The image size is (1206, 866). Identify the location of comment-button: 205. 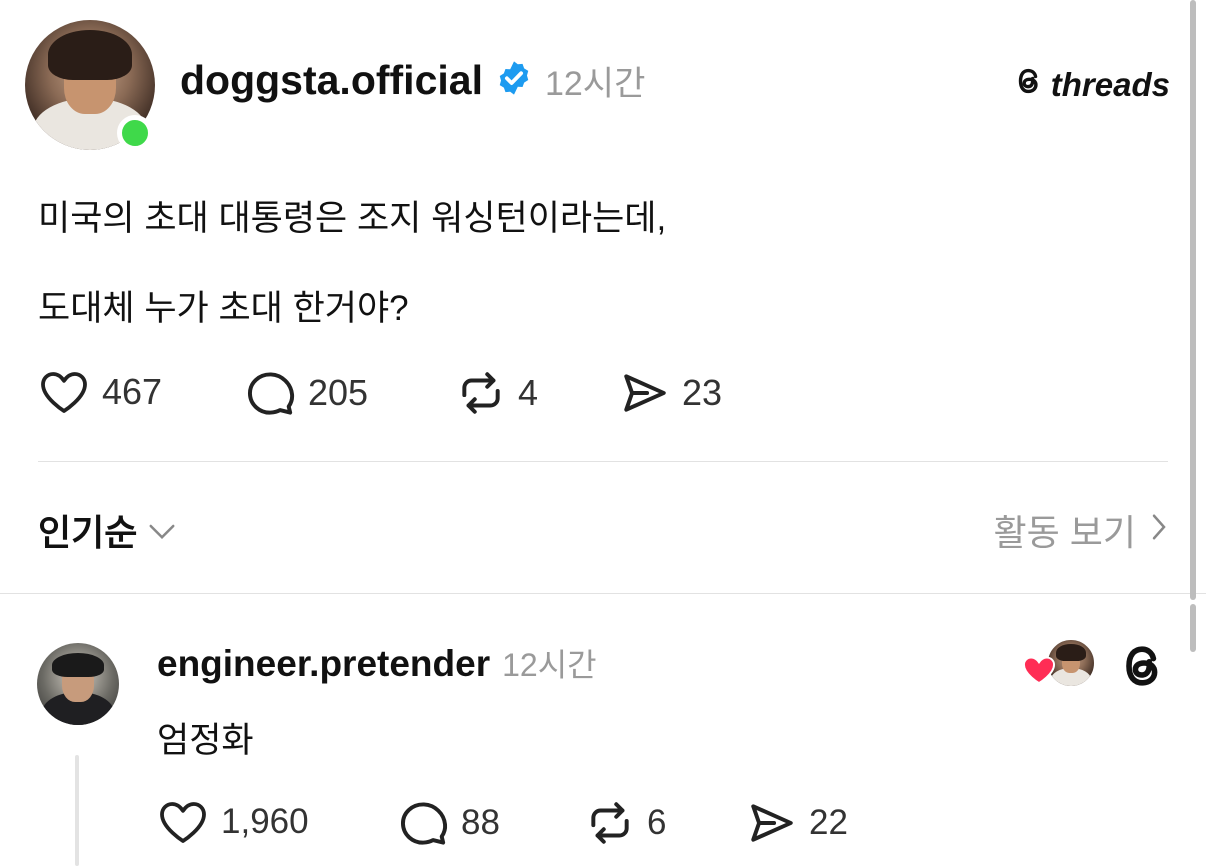
(307, 393).